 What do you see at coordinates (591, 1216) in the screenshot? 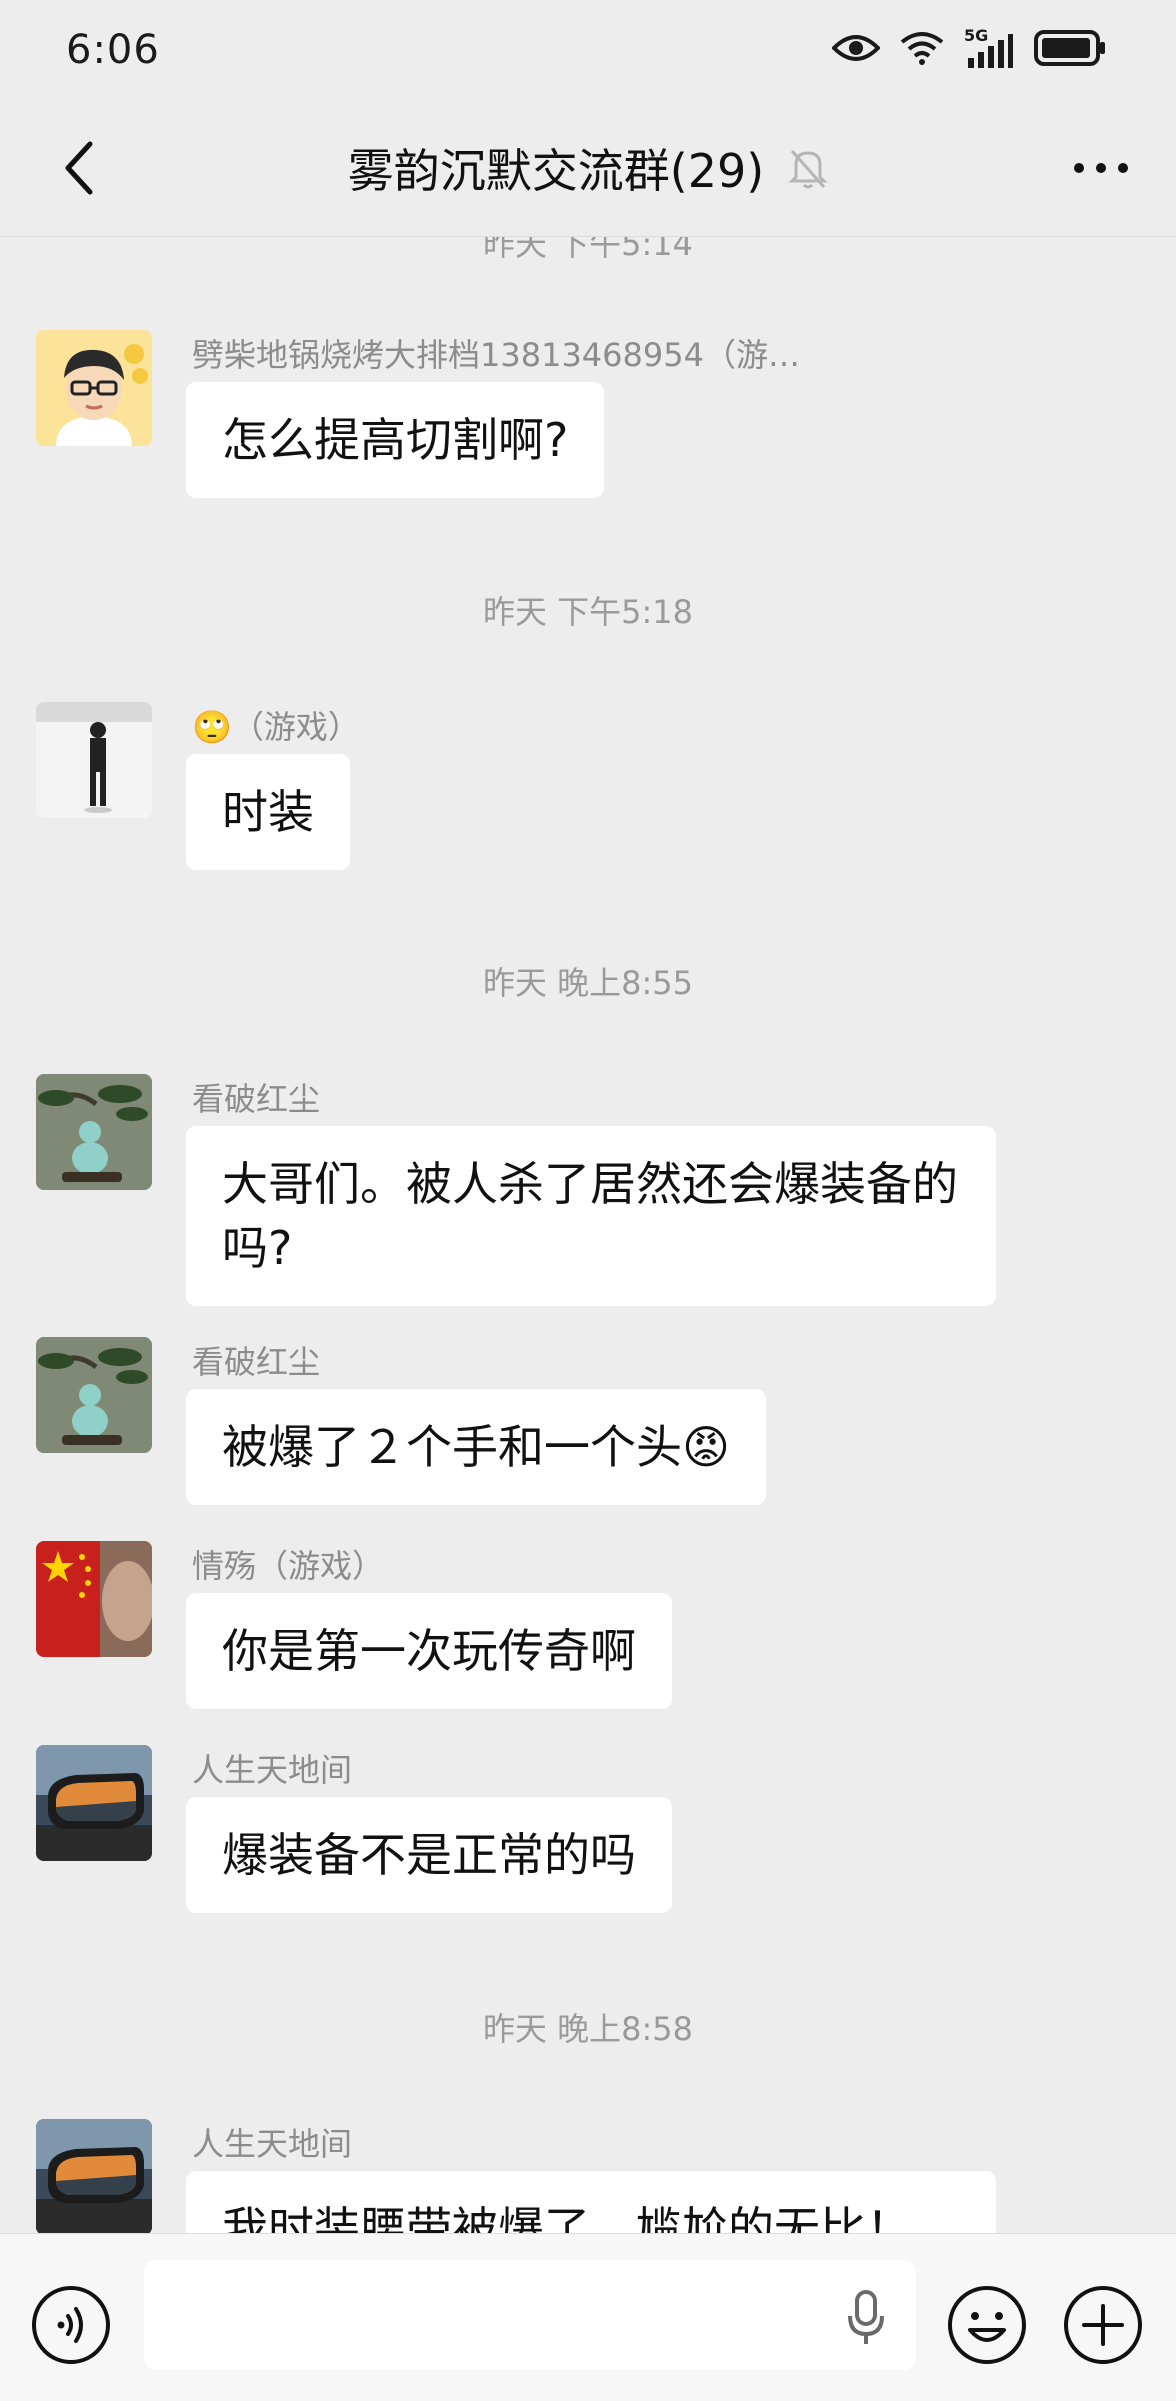
I see `message-bubble: 大哥们。被人杀了居然还会爆装备的吗?` at bounding box center [591, 1216].